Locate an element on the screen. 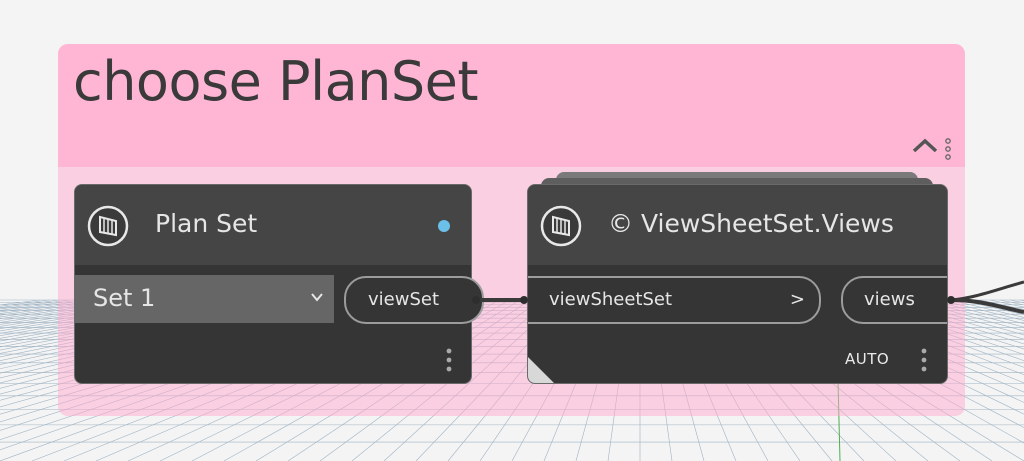 The image size is (1024, 461). node-title: © ViewSheetSet.Views is located at coordinates (751, 223).